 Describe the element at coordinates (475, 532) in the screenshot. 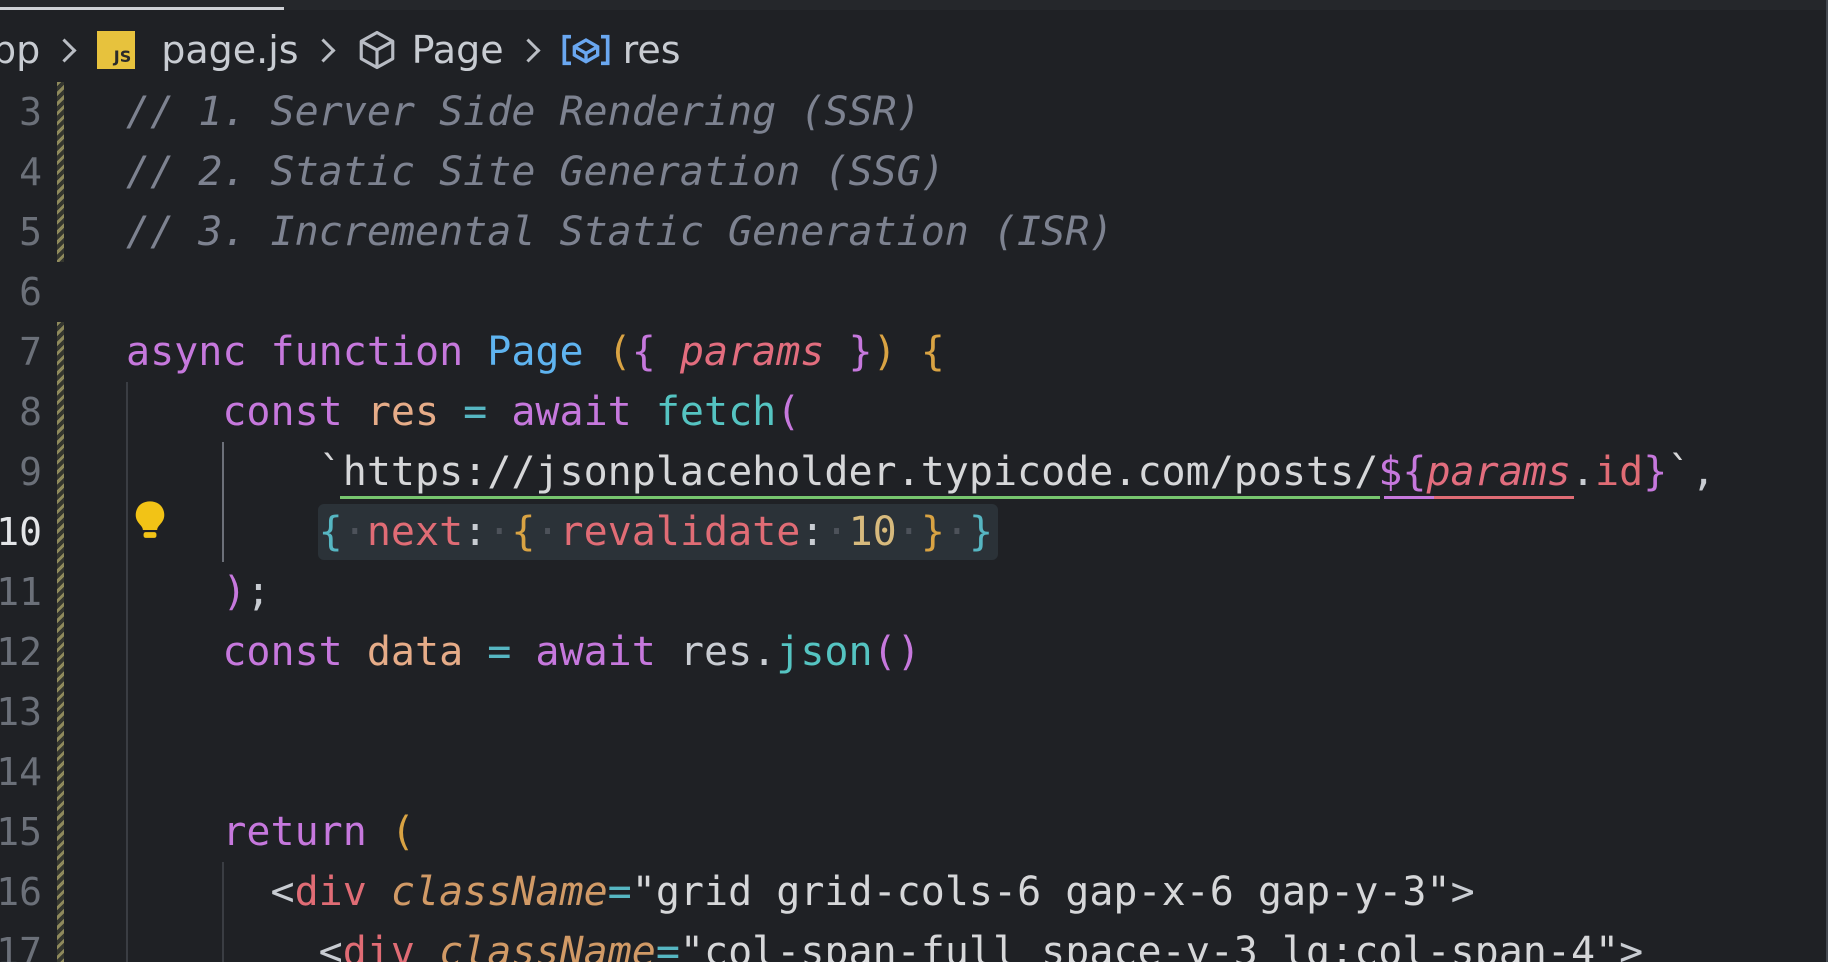

I see `code-token: :` at that location.